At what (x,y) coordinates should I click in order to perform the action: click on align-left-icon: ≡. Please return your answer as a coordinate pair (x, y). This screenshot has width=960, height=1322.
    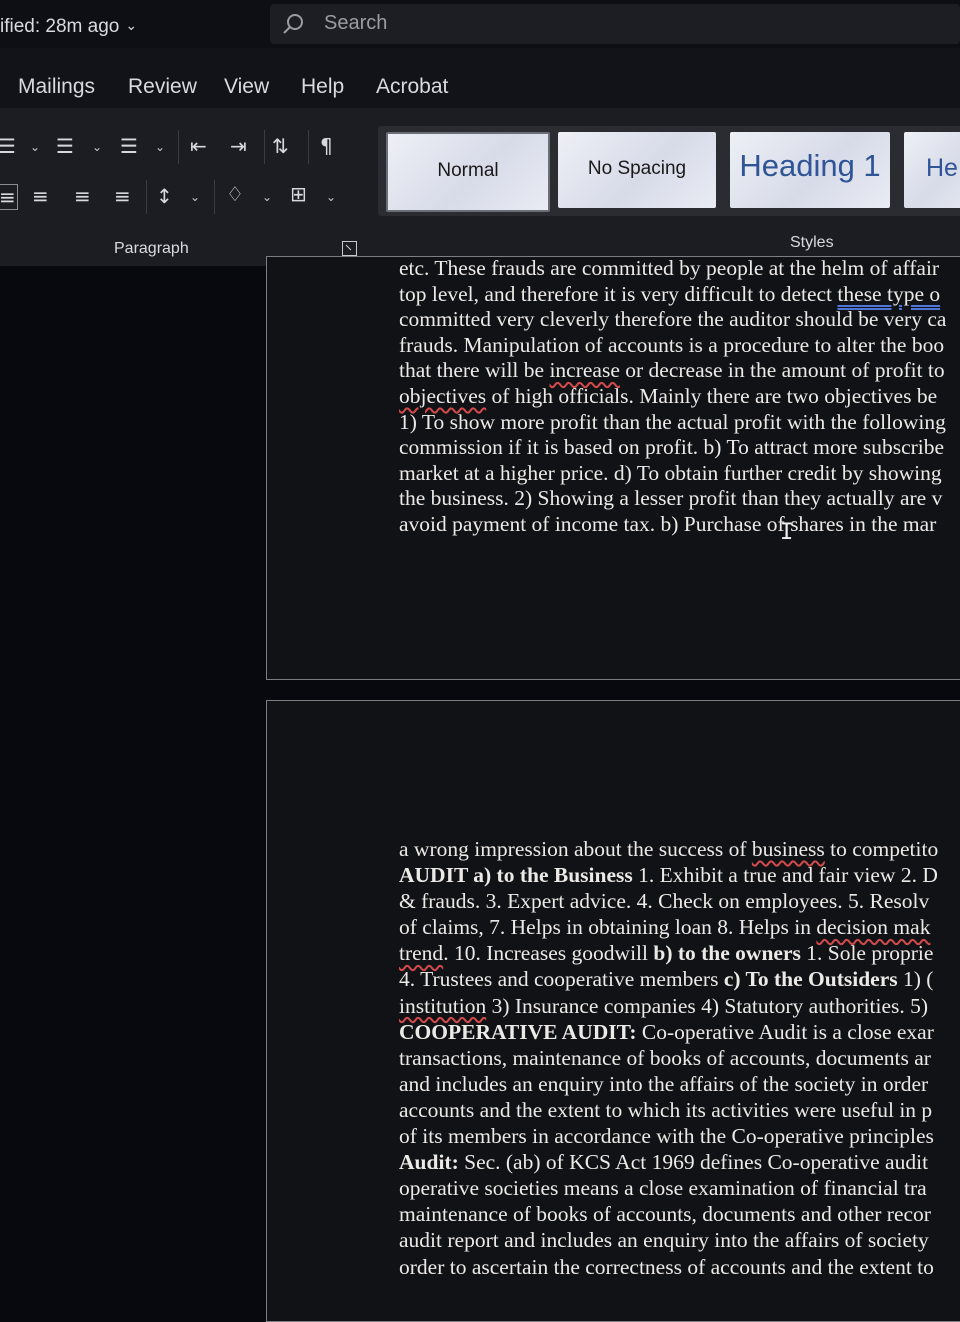
    Looking at the image, I should click on (9, 197).